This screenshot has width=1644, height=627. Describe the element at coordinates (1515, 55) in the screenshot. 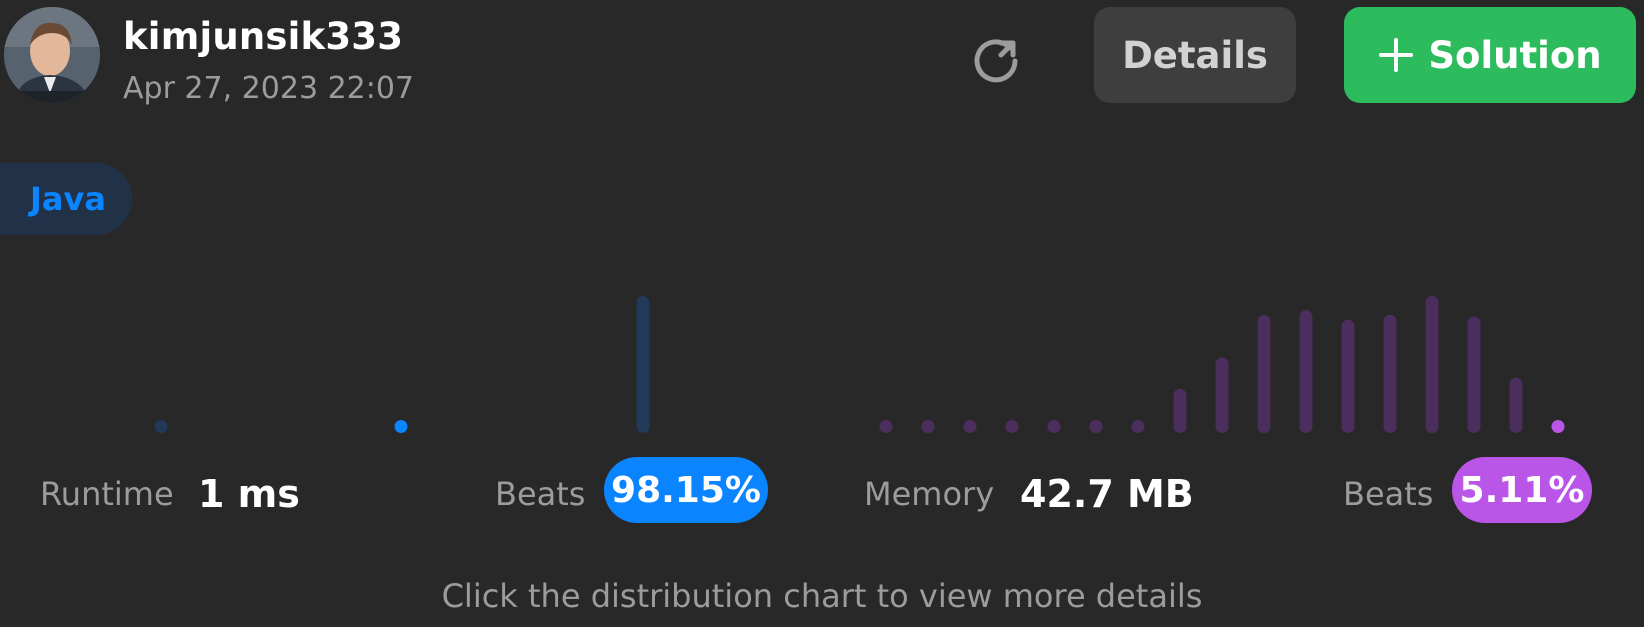

I see `solution-button-label: Solution` at that location.